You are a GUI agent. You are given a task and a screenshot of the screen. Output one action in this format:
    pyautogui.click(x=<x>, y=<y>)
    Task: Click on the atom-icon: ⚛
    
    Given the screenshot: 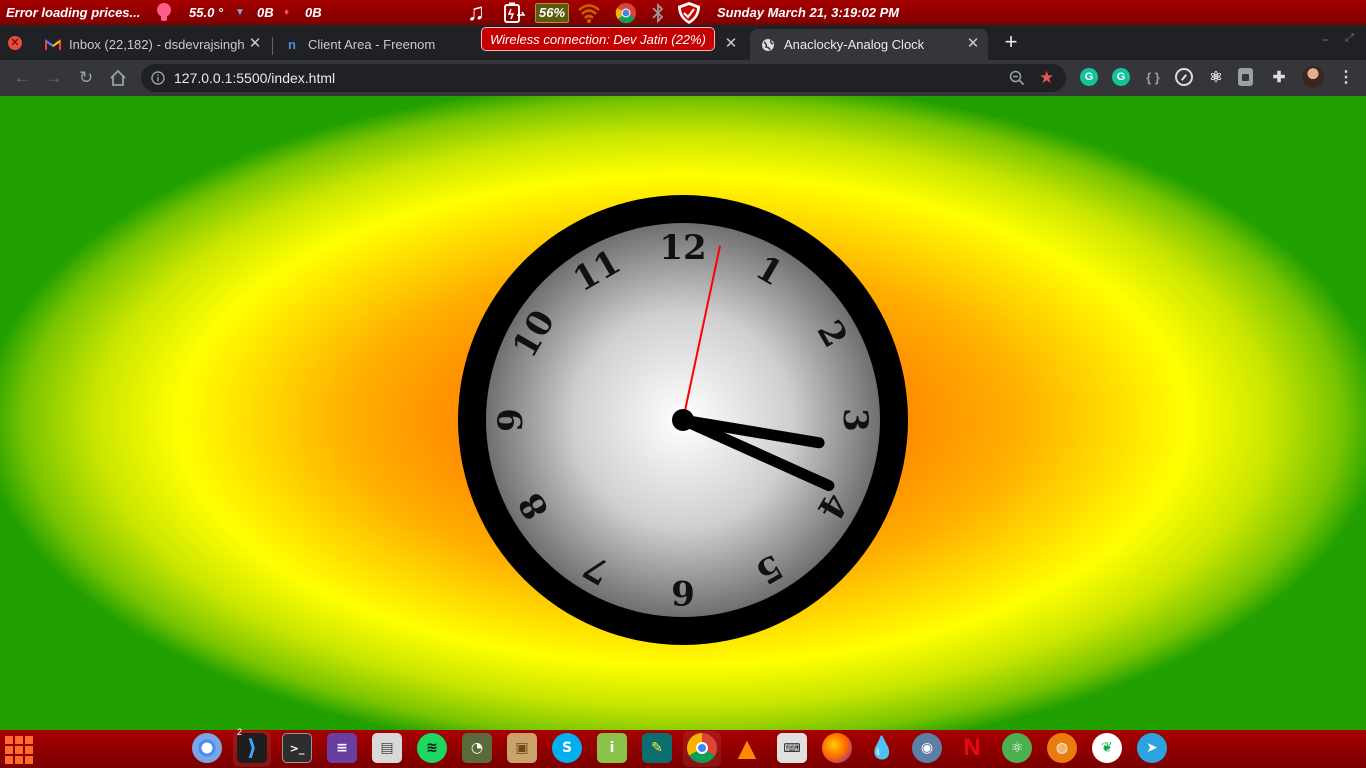 What is the action you would take?
    pyautogui.click(x=1017, y=748)
    